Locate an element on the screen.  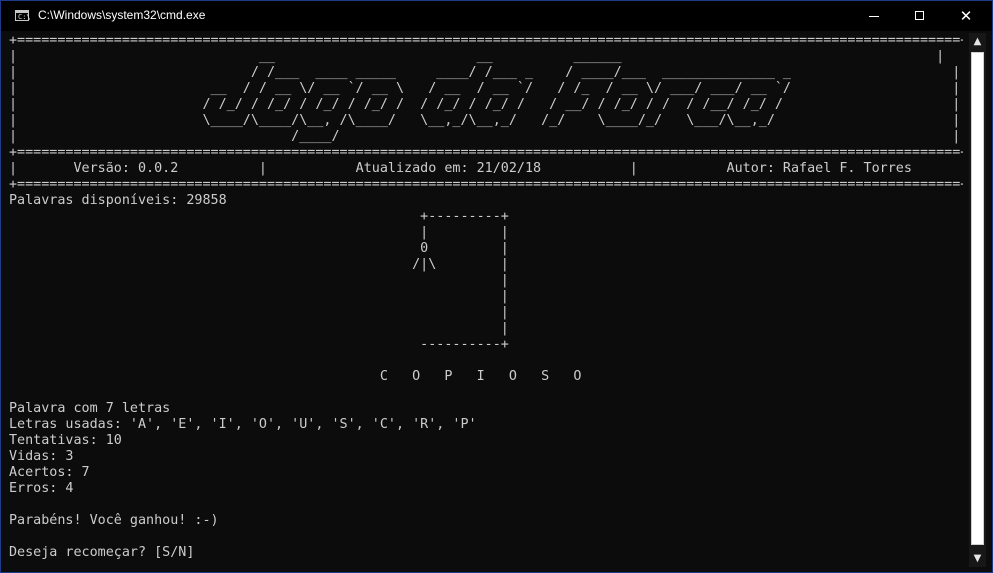
console-line: Parabéns! Você ganhou! :-) is located at coordinates (114, 520).